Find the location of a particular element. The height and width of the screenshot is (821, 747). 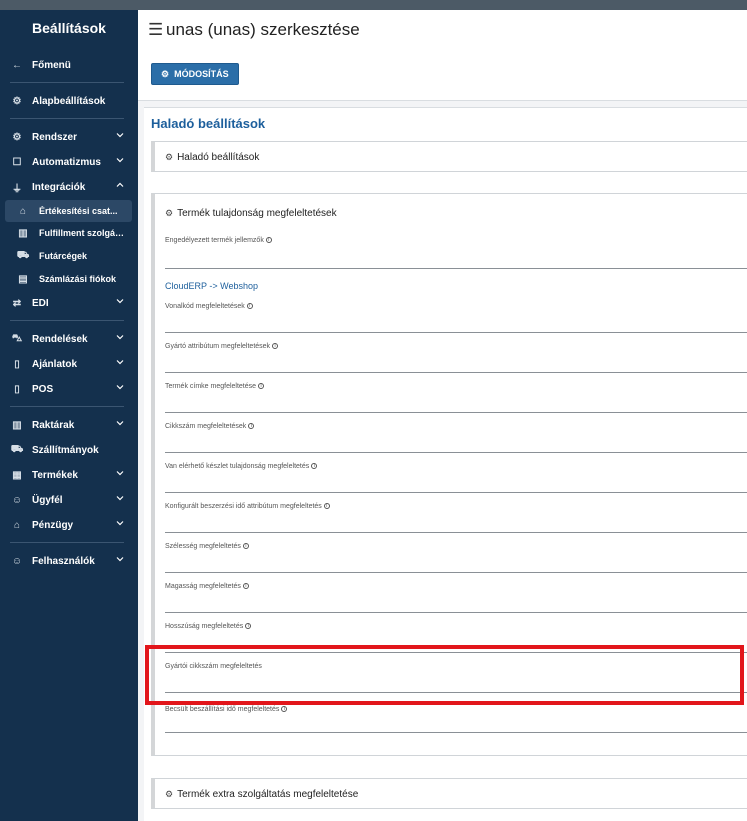

save-button-label: MÓDOSÍTÁS is located at coordinates (201, 74).